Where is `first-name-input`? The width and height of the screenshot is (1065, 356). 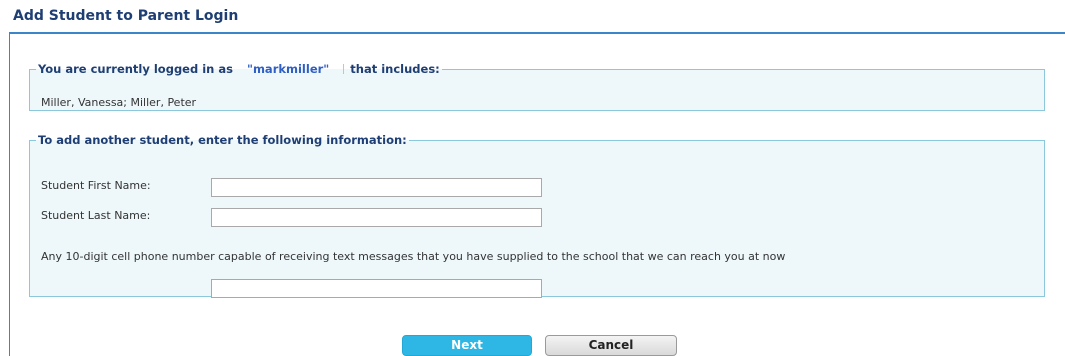 first-name-input is located at coordinates (376, 187).